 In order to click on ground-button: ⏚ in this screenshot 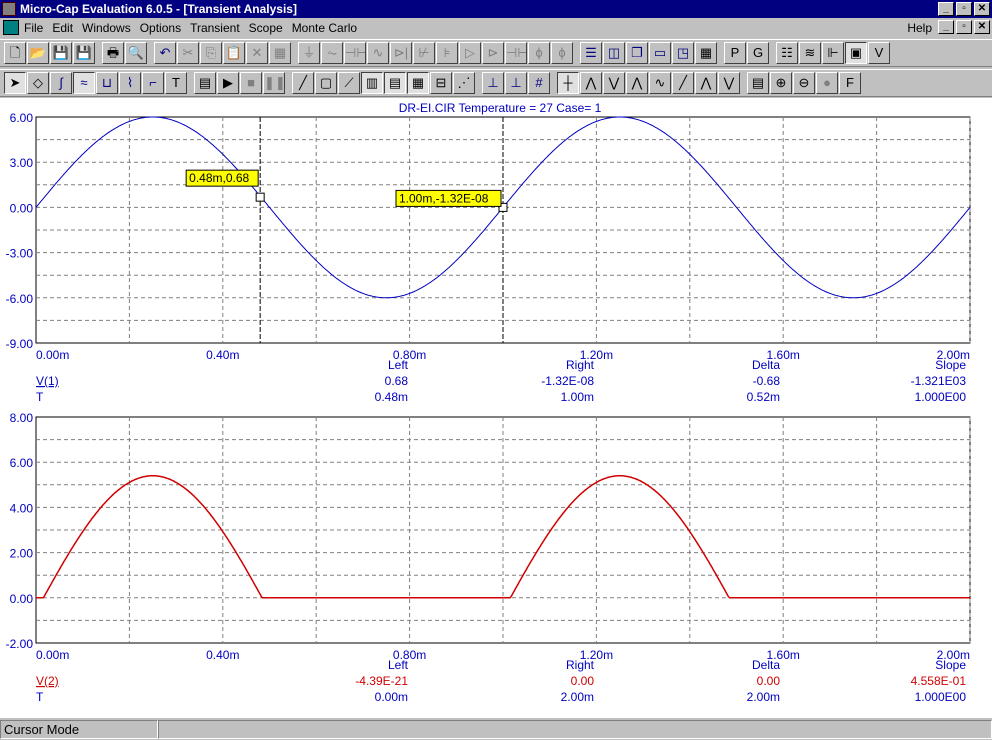, I will do `click(309, 53)`.